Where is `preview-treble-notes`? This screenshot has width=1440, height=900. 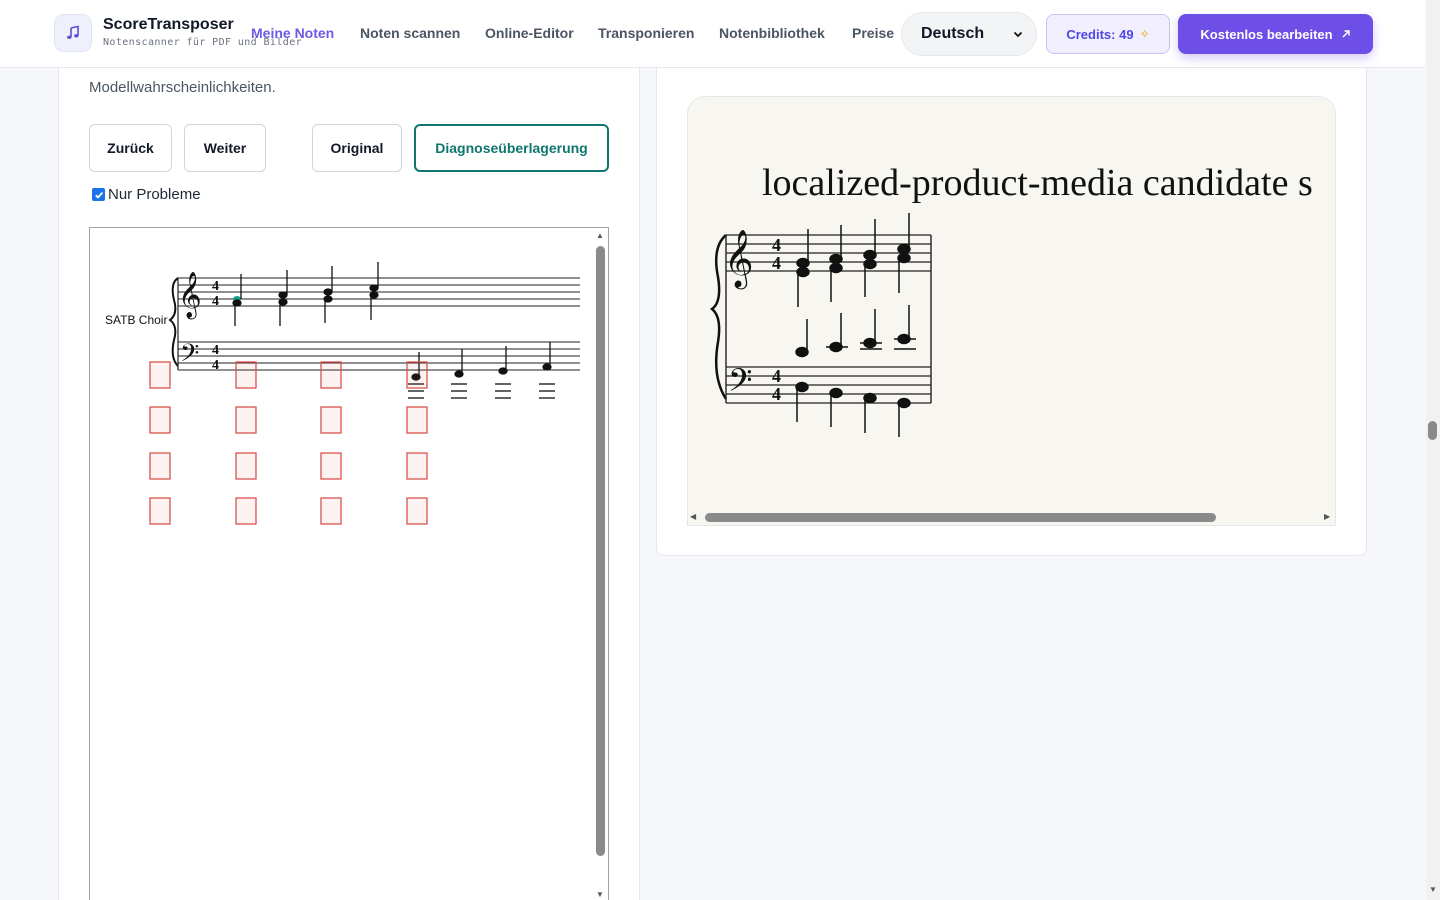 preview-treble-notes is located at coordinates (853, 260).